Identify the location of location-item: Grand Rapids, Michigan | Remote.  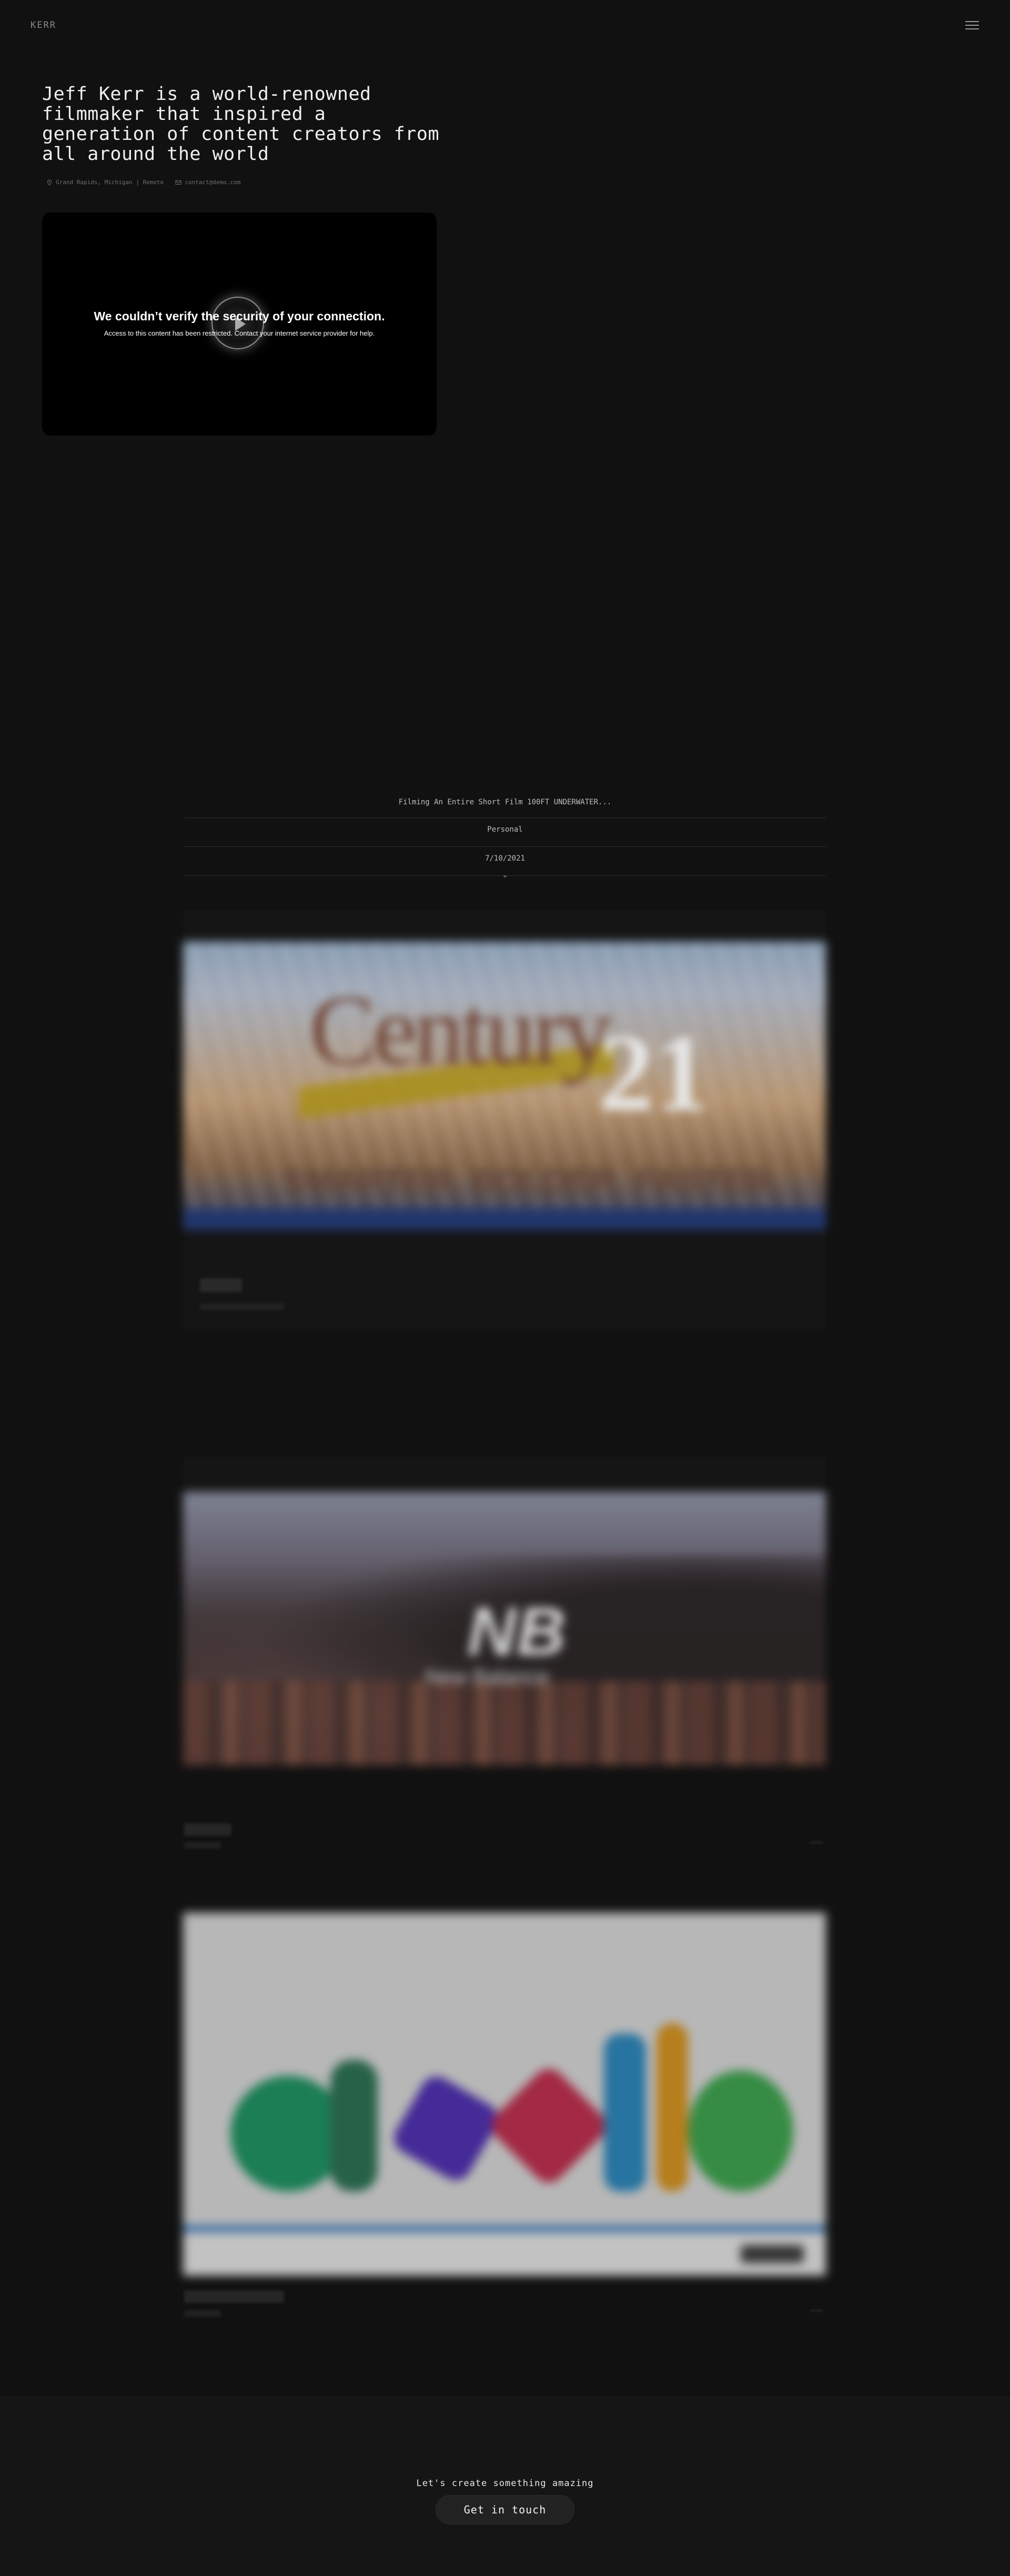
(105, 182).